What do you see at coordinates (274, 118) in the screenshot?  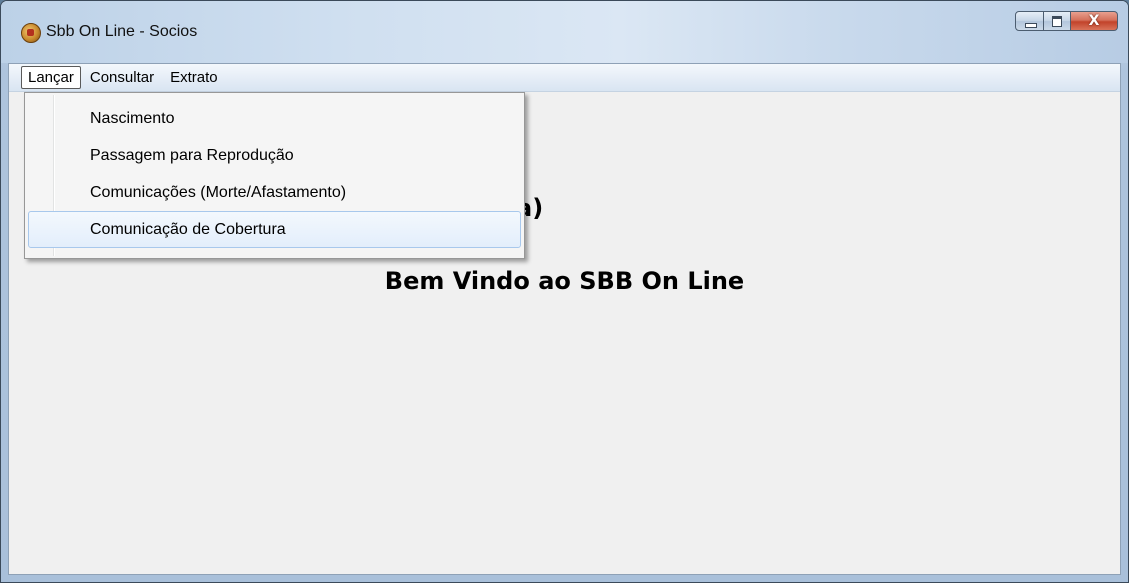 I see `menu-item-nascimento: Nascimento` at bounding box center [274, 118].